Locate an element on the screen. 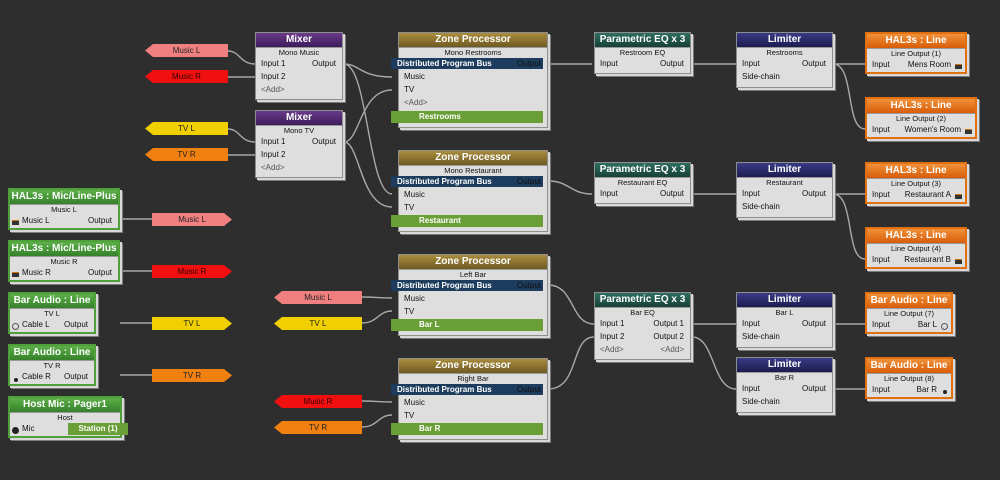  io-row: Input 1 Output 1 is located at coordinates (642, 324).